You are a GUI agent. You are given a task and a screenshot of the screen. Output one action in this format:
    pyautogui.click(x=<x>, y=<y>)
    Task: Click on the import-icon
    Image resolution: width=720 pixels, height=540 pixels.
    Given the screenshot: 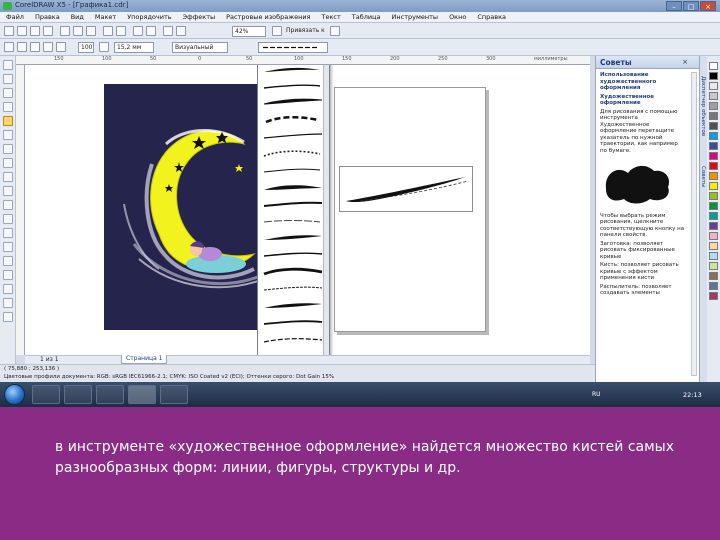 What is the action you would take?
    pyautogui.click(x=138, y=31)
    